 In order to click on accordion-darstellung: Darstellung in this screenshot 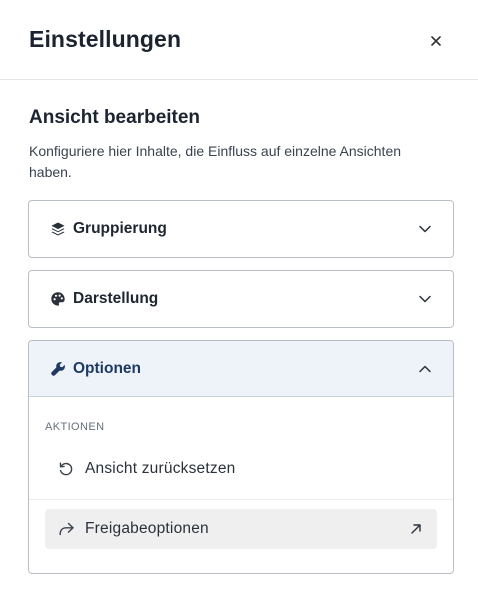, I will do `click(241, 299)`.